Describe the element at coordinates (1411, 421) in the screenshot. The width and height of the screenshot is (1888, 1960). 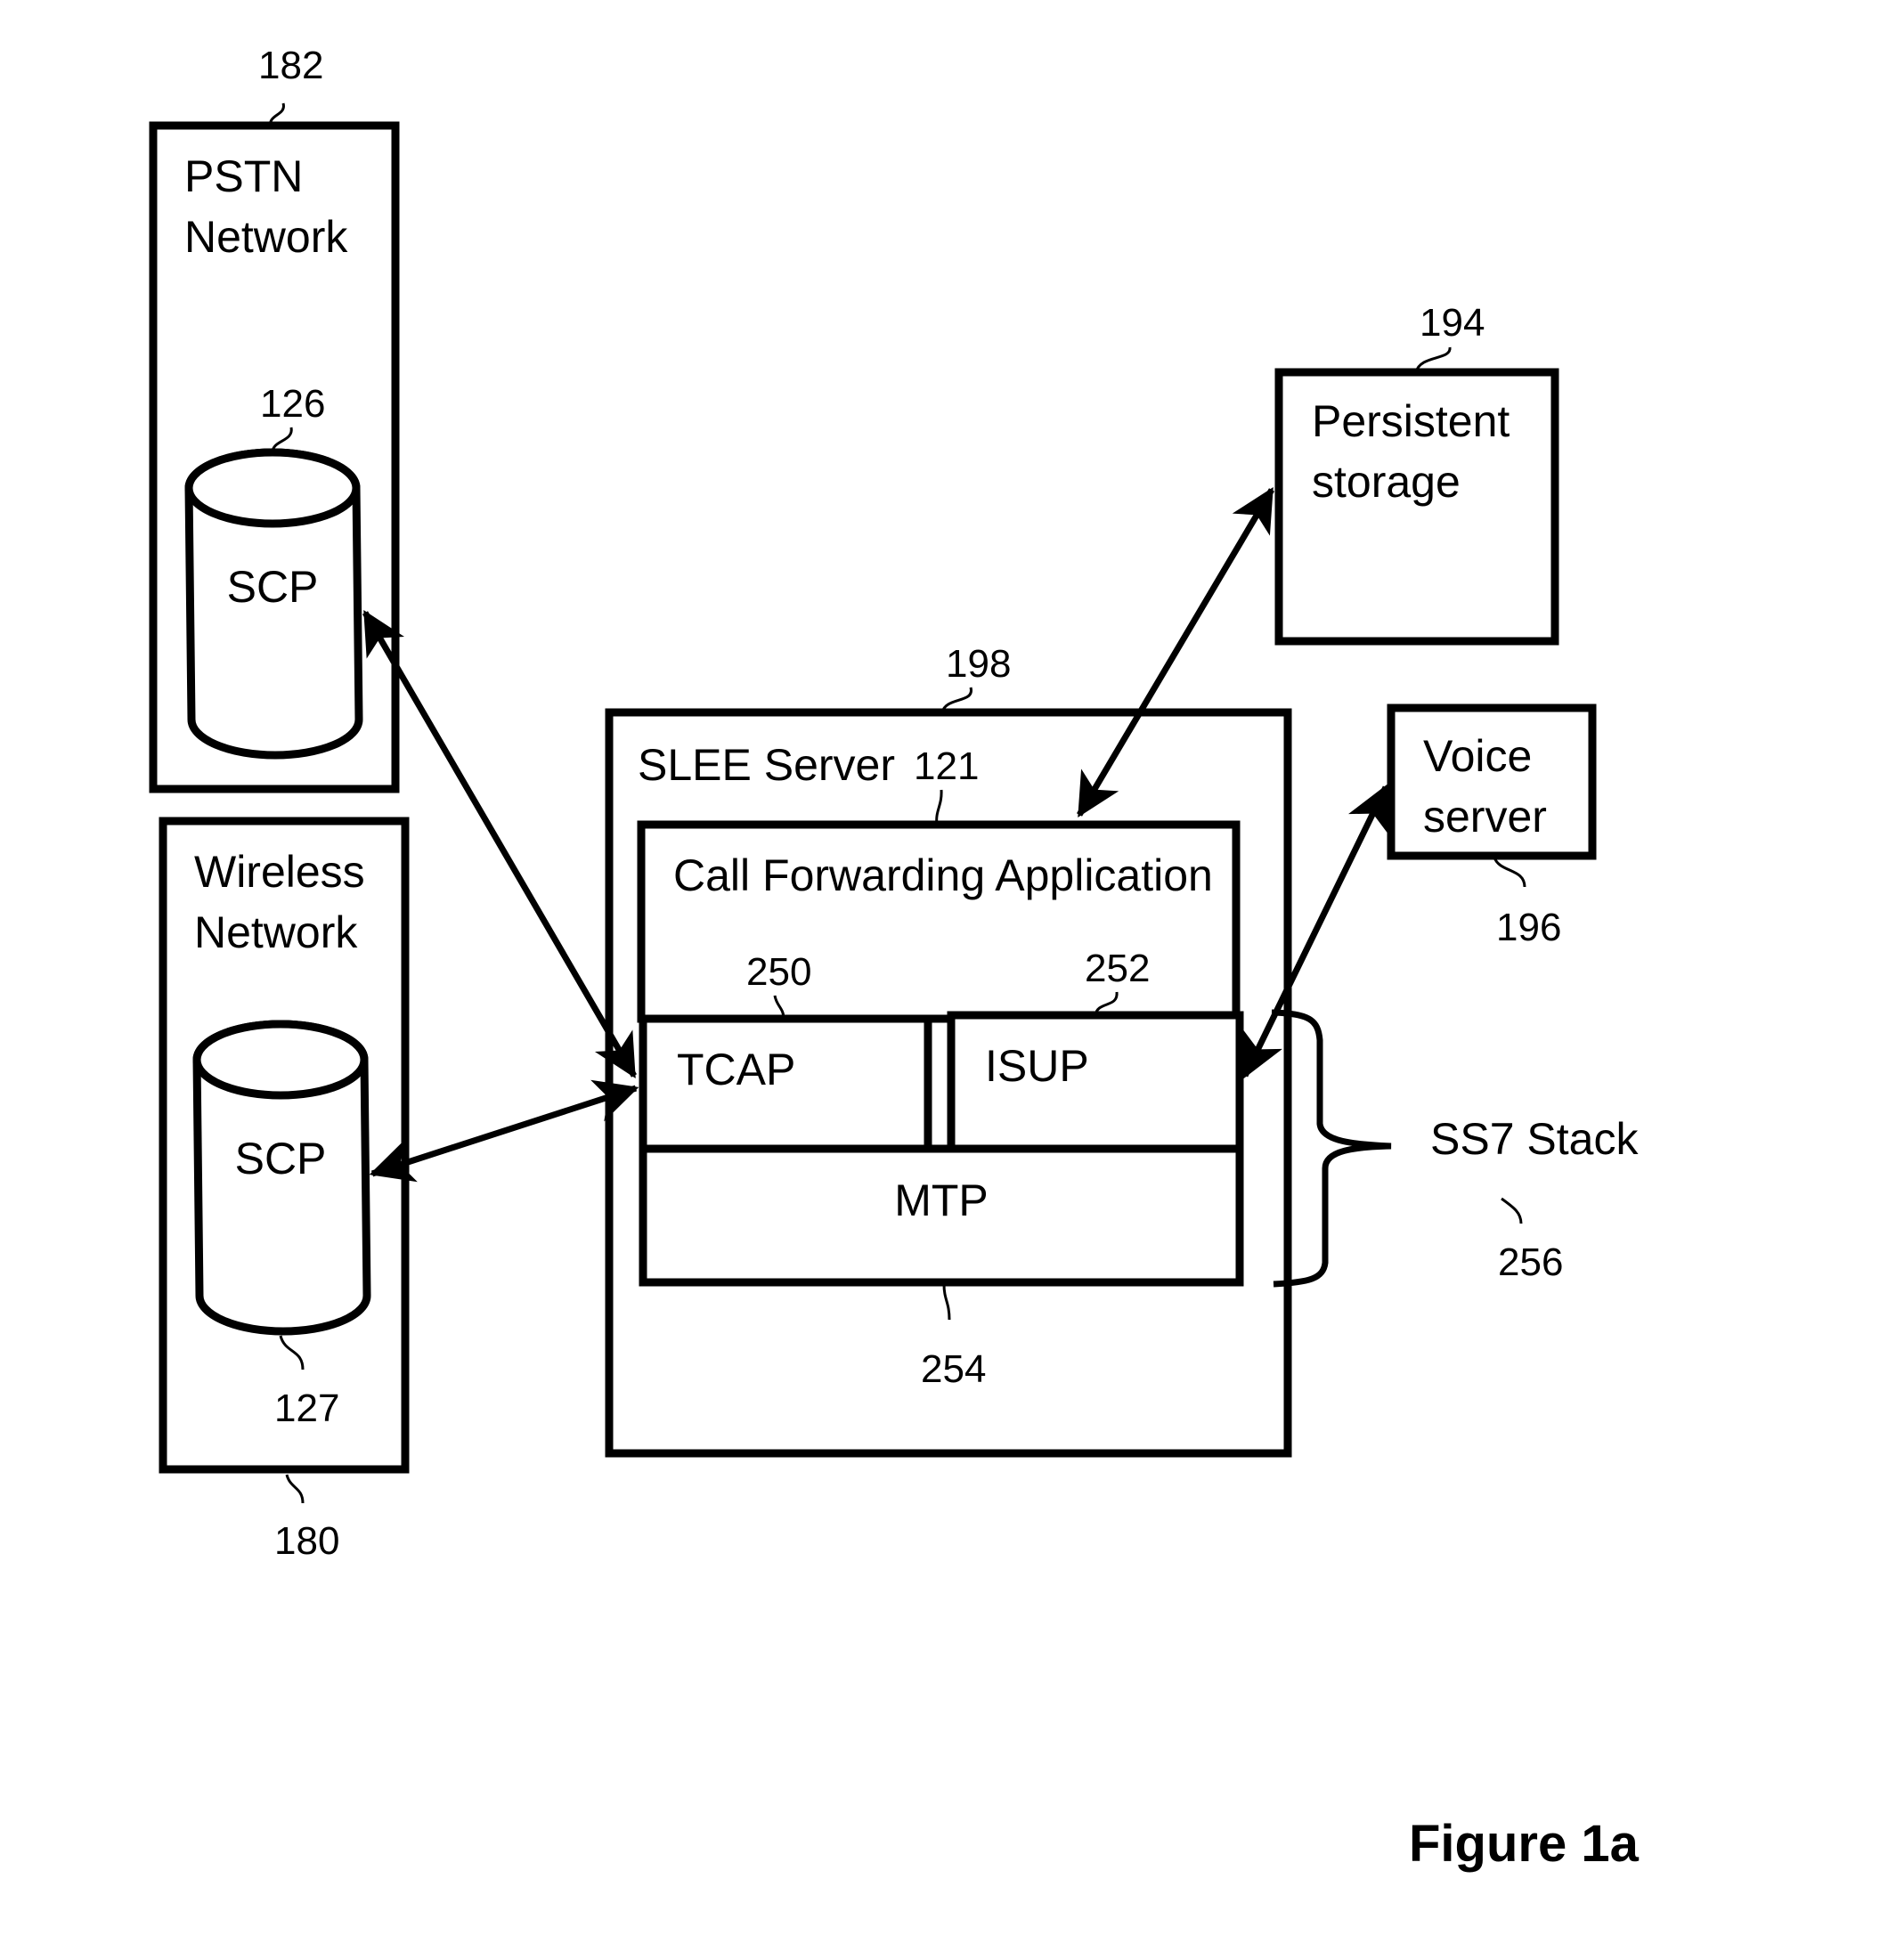
I see `persistent-storage-label-line1: Persistent` at that location.